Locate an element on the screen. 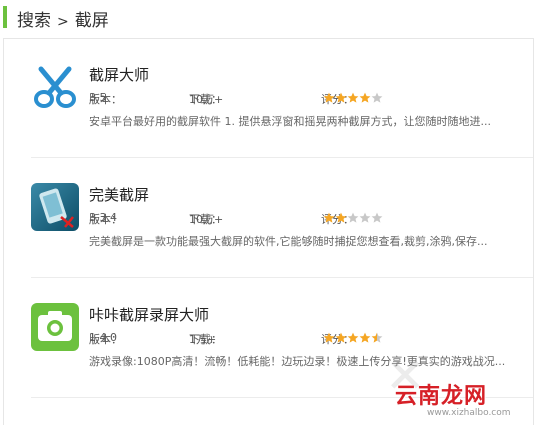  app-name: 咔咔截屏录屏大师 is located at coordinates (149, 314).